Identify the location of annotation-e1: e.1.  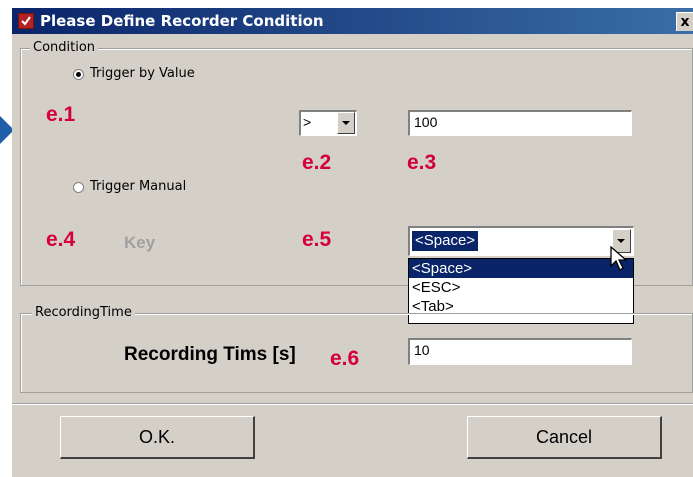
(61, 114).